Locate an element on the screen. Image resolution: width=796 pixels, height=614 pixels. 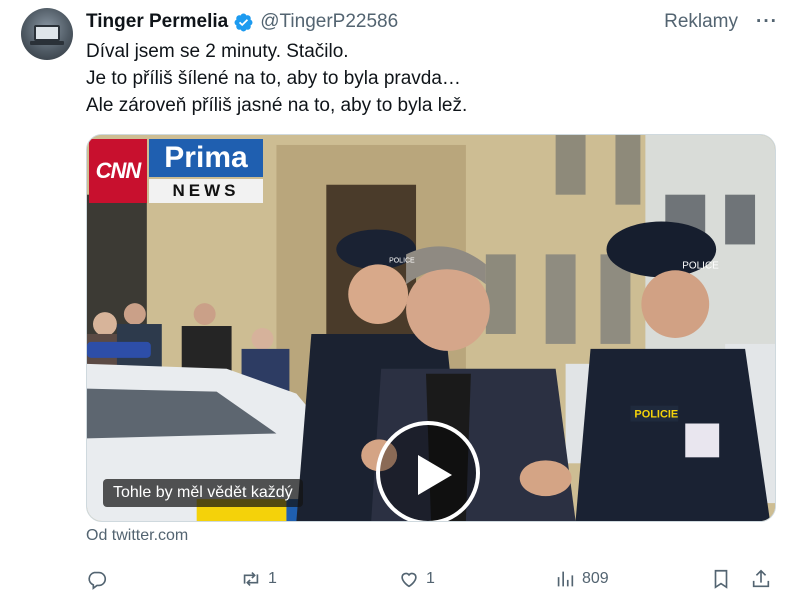
reply-icon is located at coordinates (97, 580).